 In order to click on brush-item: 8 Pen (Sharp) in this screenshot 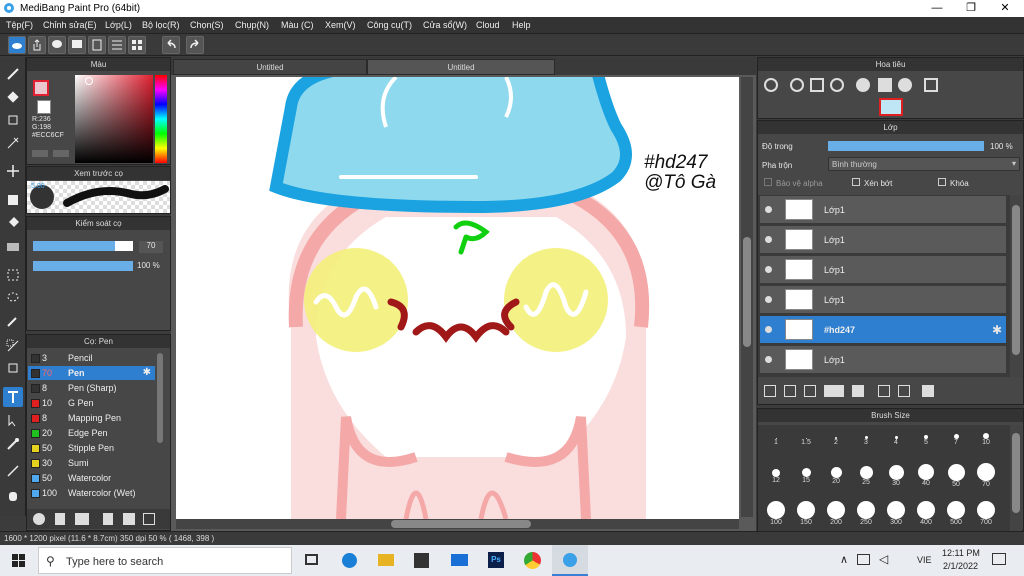, I will do `click(91, 388)`.